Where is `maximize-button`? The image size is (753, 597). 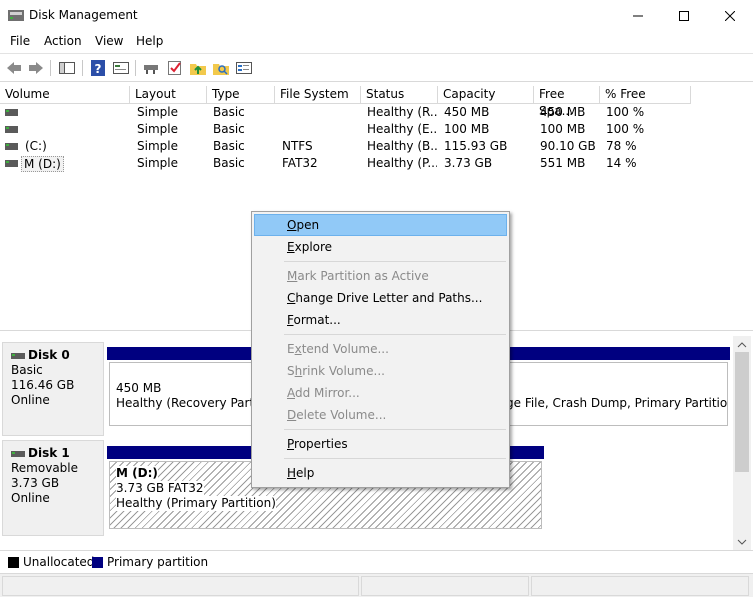
maximize-button is located at coordinates (684, 15).